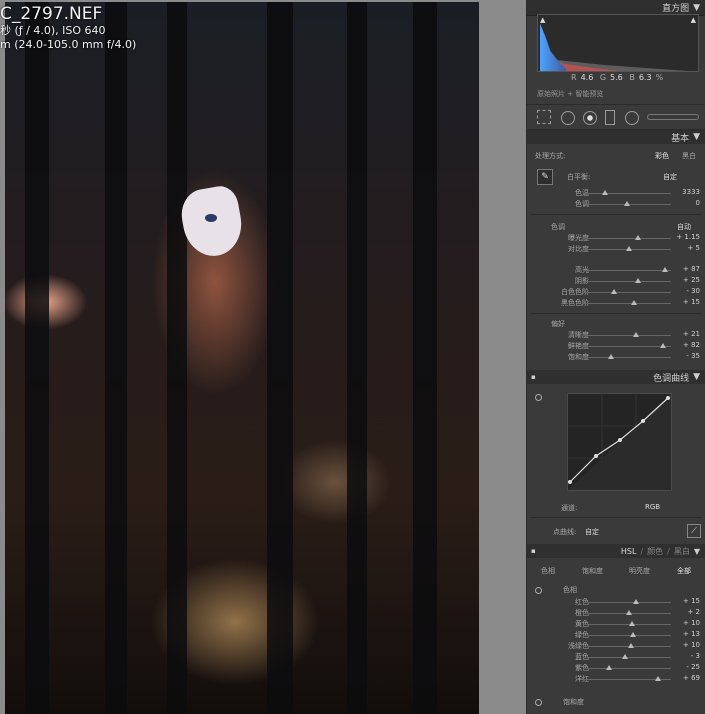  Describe the element at coordinates (616, 249) in the screenshot. I see `slider-row: 对比度 + 5` at that location.